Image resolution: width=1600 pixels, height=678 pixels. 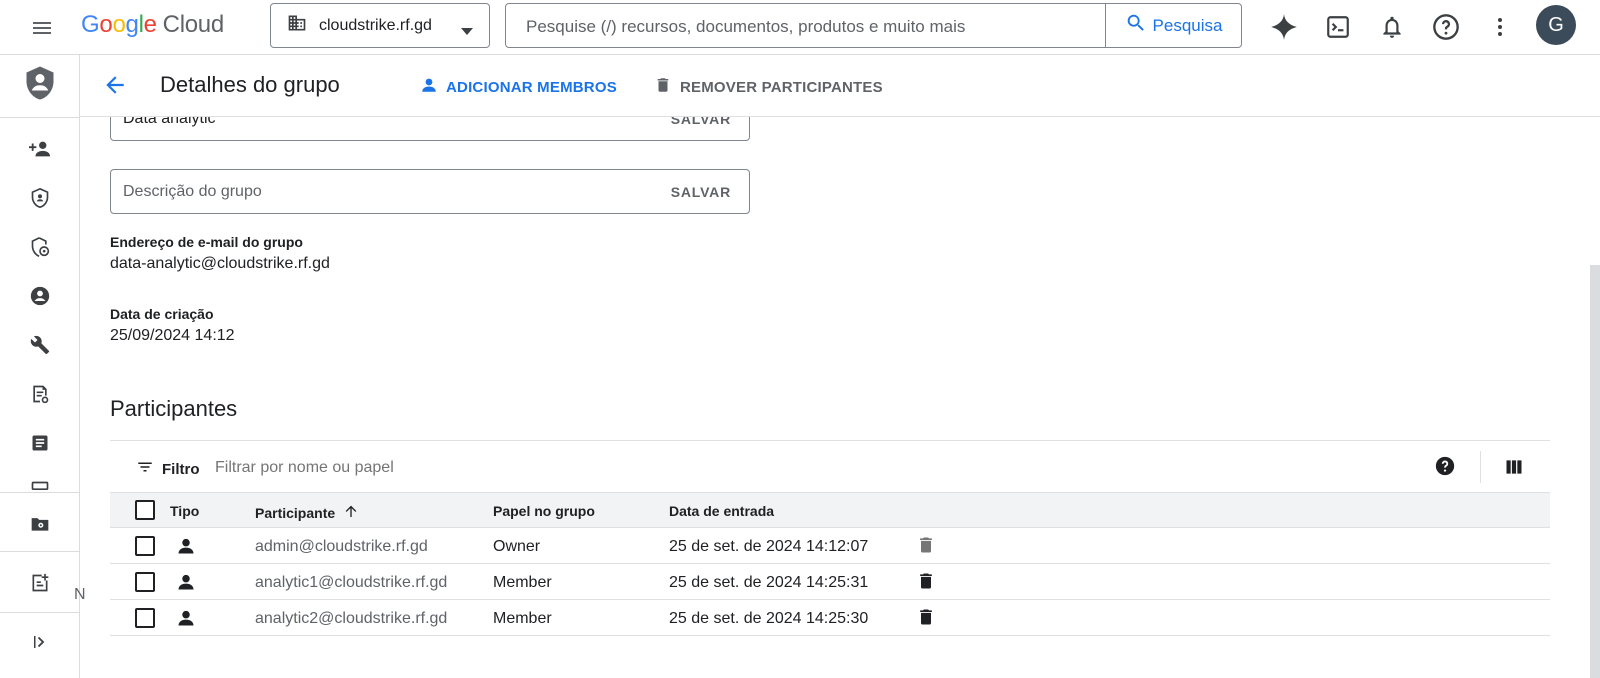 What do you see at coordinates (172, 335) in the screenshot?
I see `creation-date-value: 25/09/2024 14:12` at bounding box center [172, 335].